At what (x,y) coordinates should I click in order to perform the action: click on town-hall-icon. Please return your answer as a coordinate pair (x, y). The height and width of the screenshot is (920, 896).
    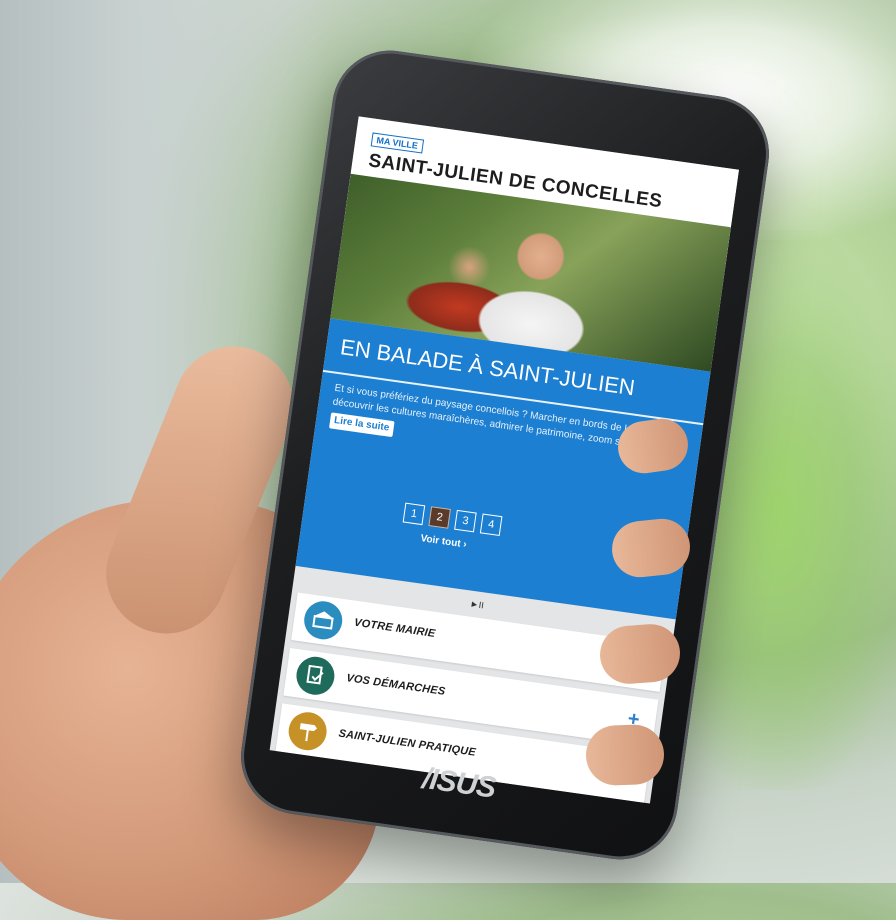
    Looking at the image, I should click on (323, 620).